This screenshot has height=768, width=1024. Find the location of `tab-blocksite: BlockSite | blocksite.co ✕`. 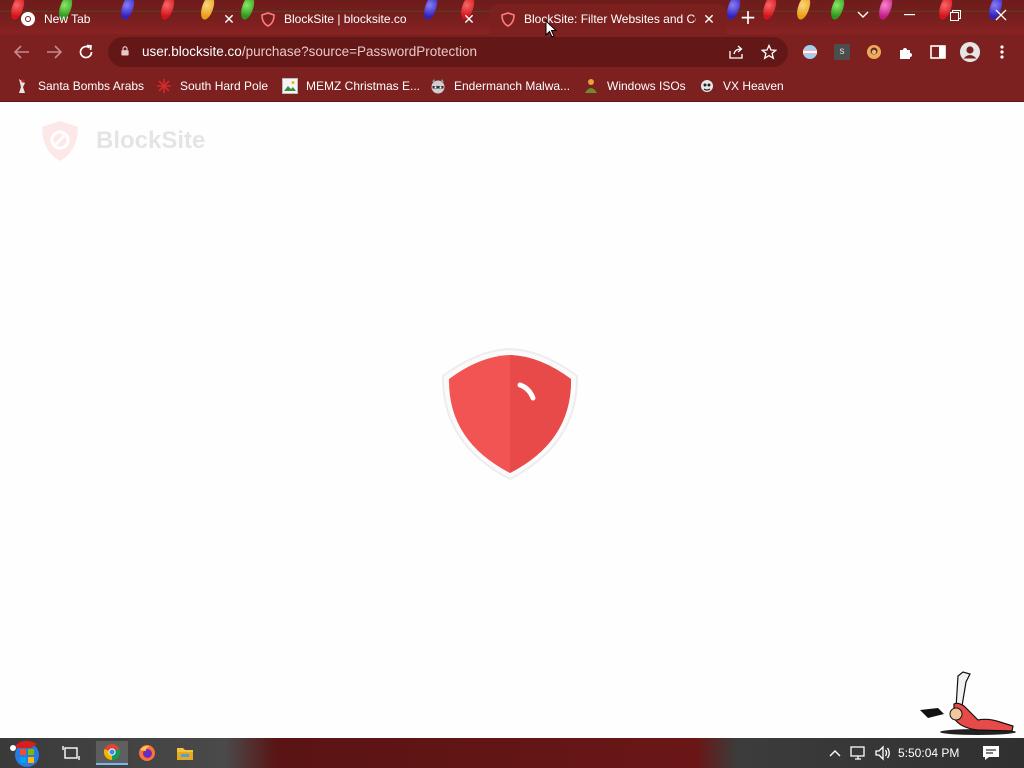

tab-blocksite: BlockSite | blocksite.co ✕ is located at coordinates (368, 19).